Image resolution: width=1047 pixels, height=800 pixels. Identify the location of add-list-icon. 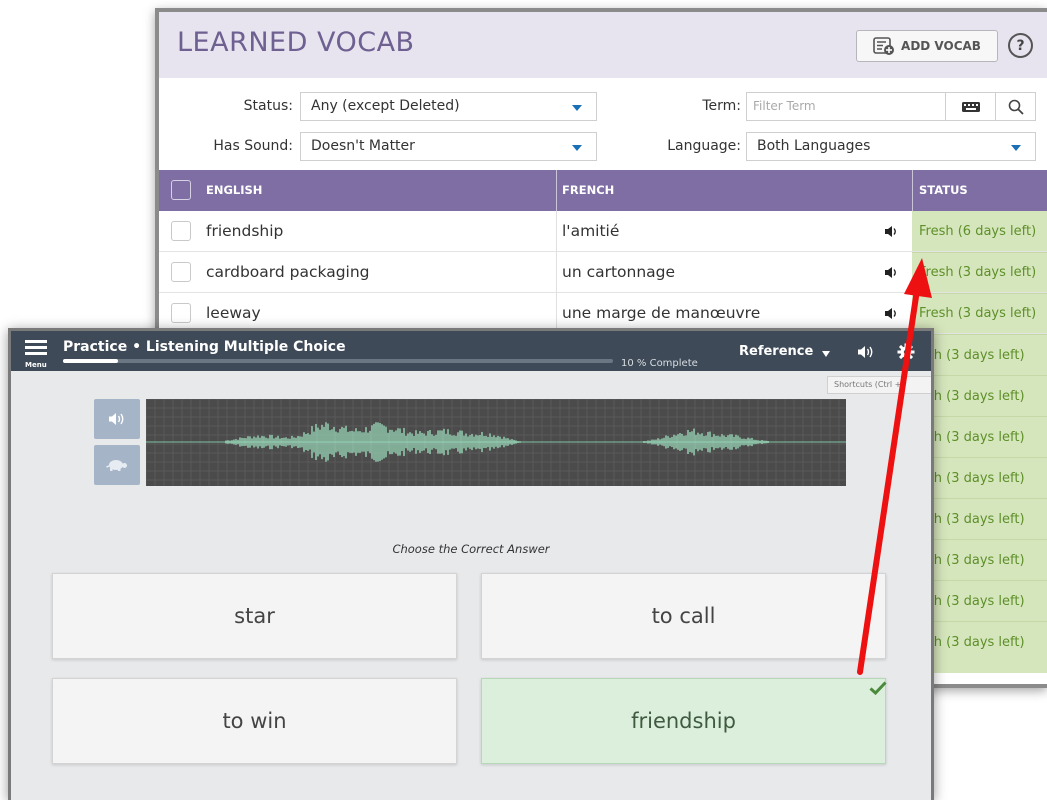
(884, 46).